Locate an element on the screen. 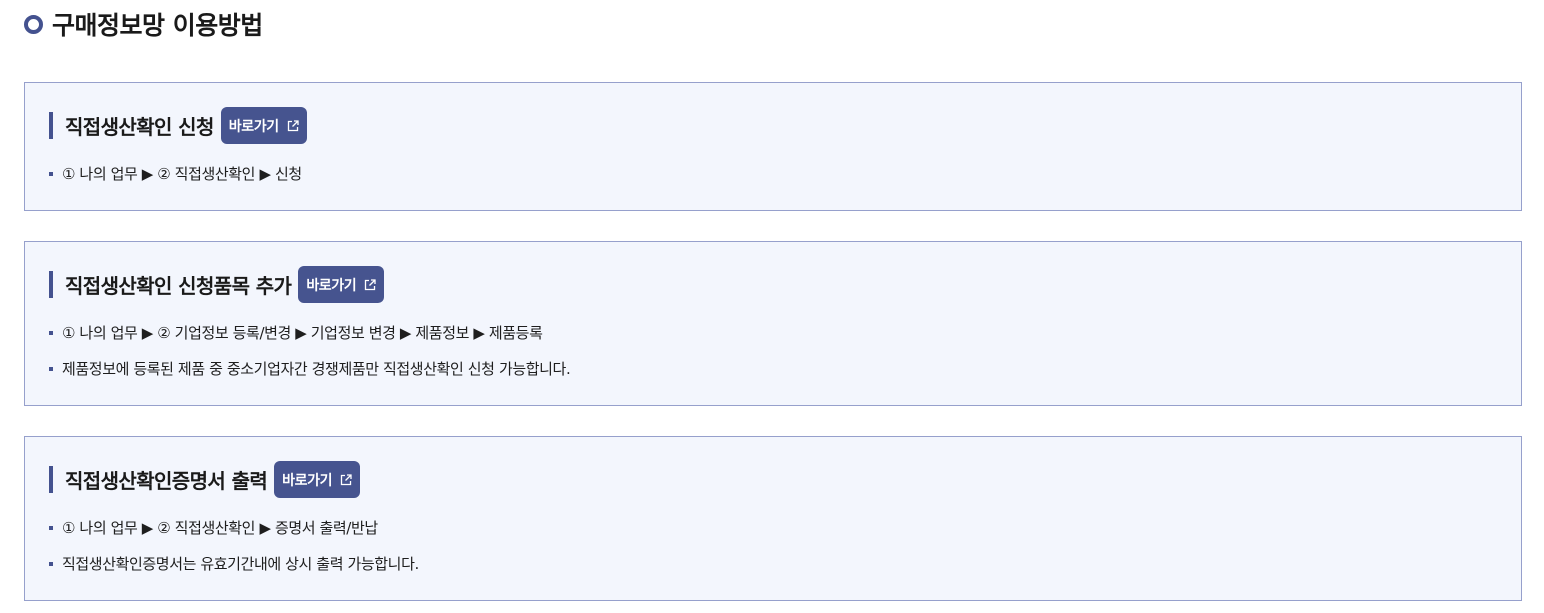 The height and width of the screenshot is (613, 1544). section-header: 직접생산확인 신청 바로가기 is located at coordinates (178, 125).